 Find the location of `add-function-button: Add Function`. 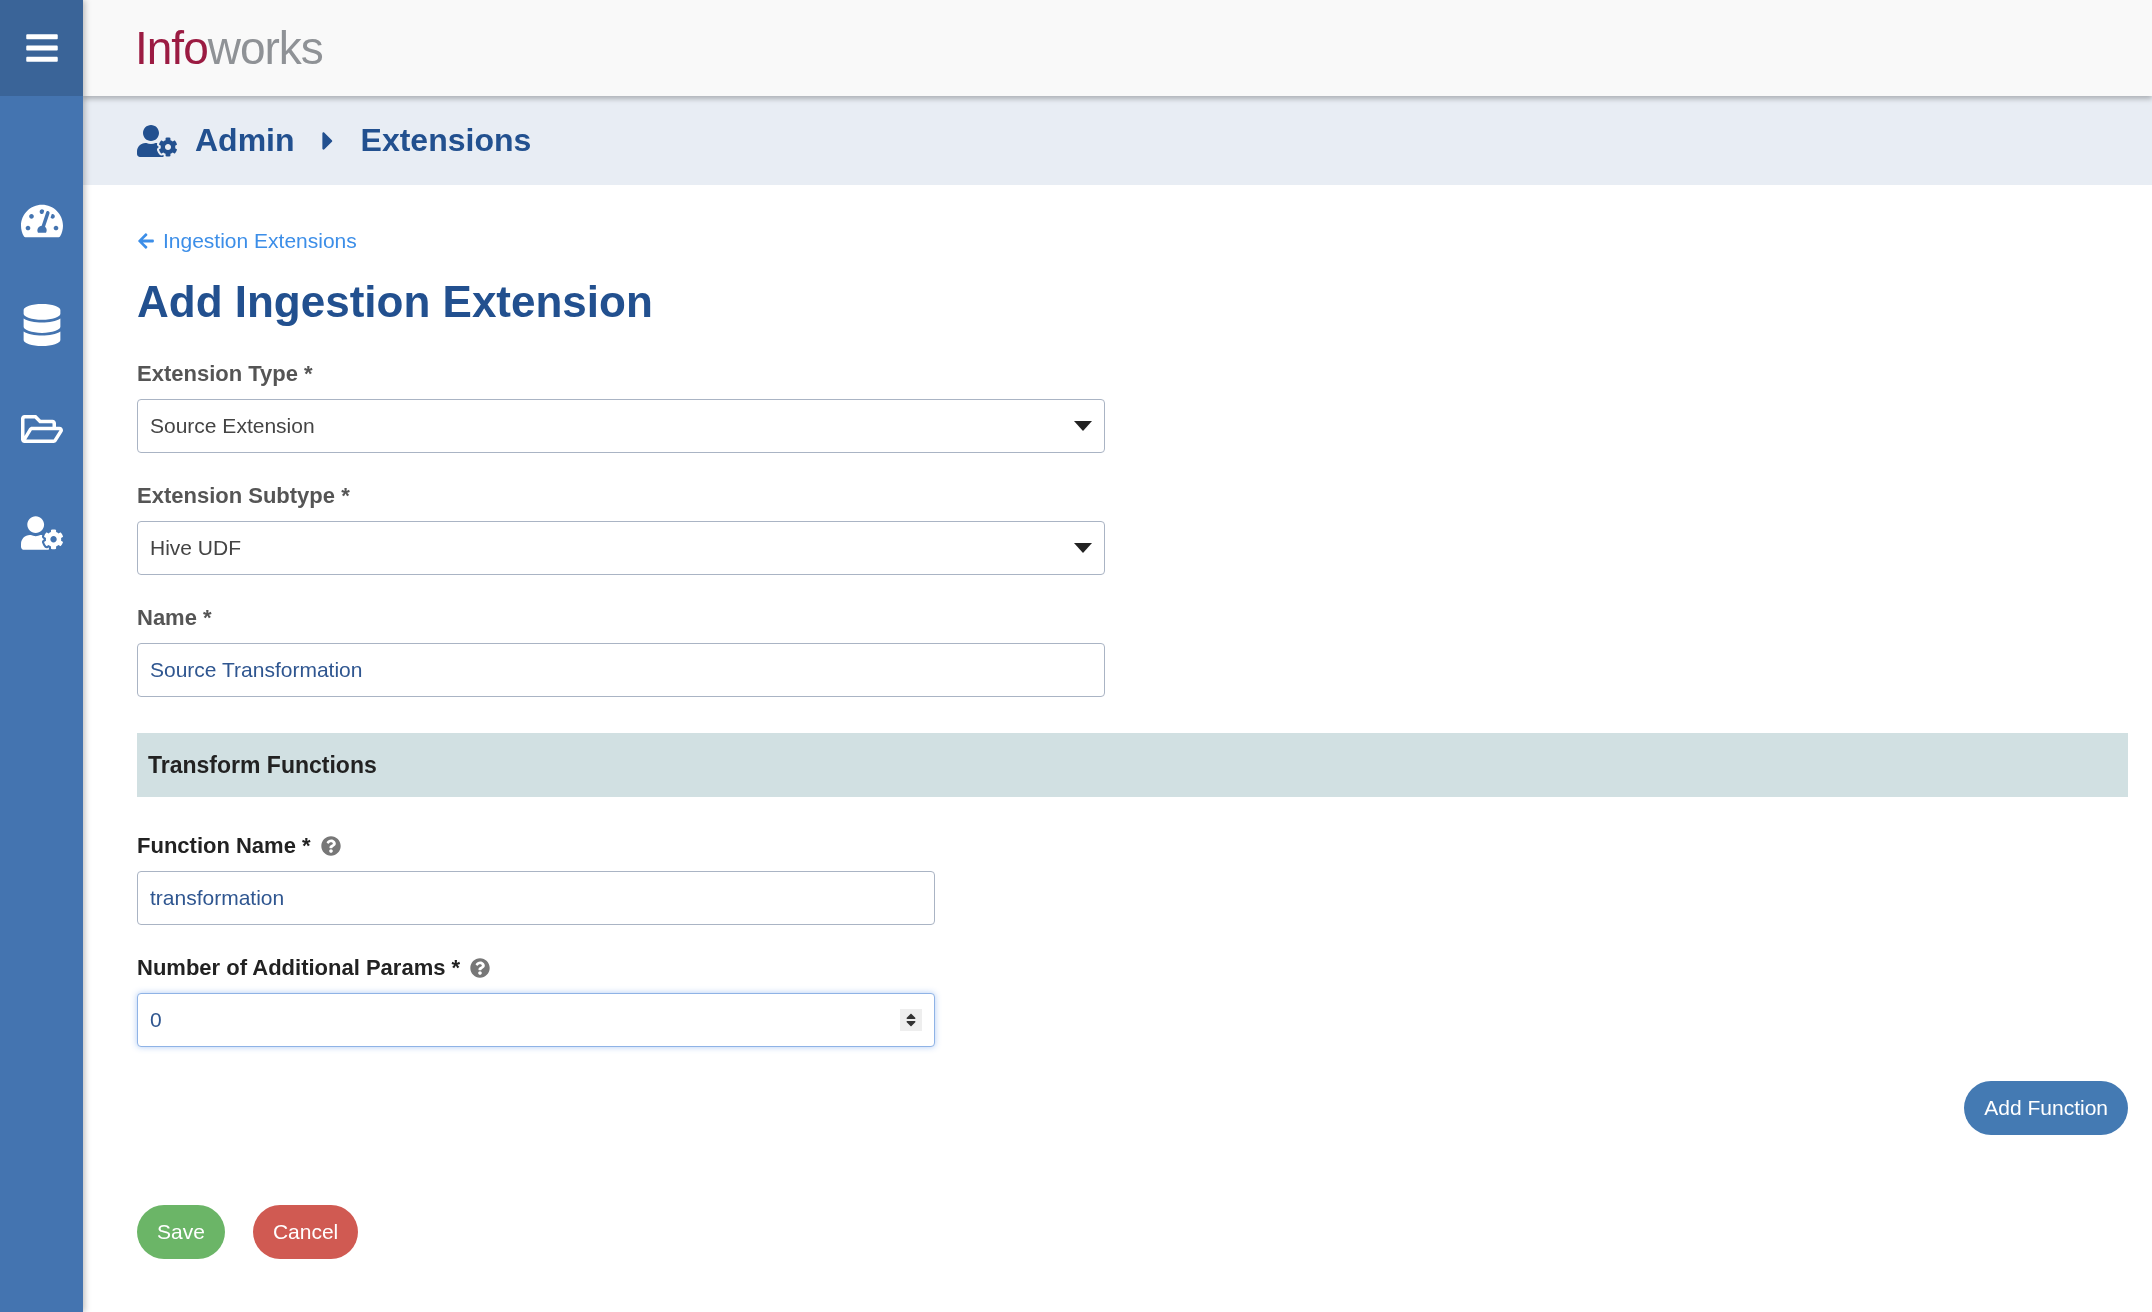

add-function-button: Add Function is located at coordinates (2046, 1108).